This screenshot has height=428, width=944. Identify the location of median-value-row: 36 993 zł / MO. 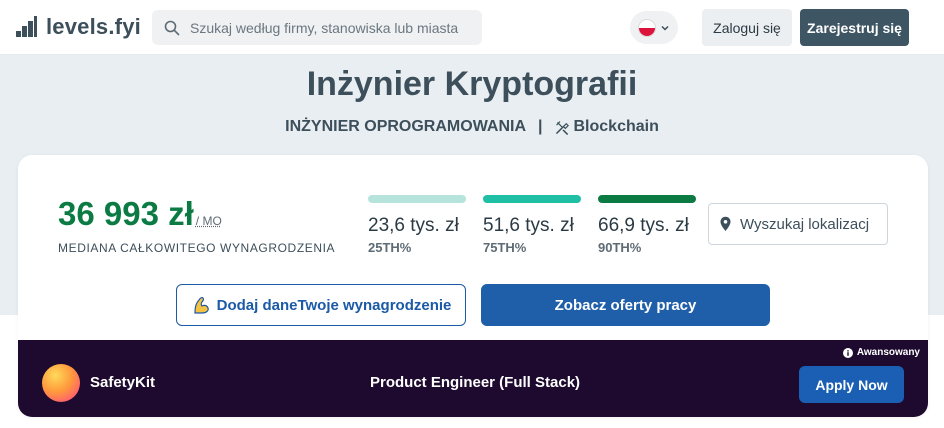
(196, 214).